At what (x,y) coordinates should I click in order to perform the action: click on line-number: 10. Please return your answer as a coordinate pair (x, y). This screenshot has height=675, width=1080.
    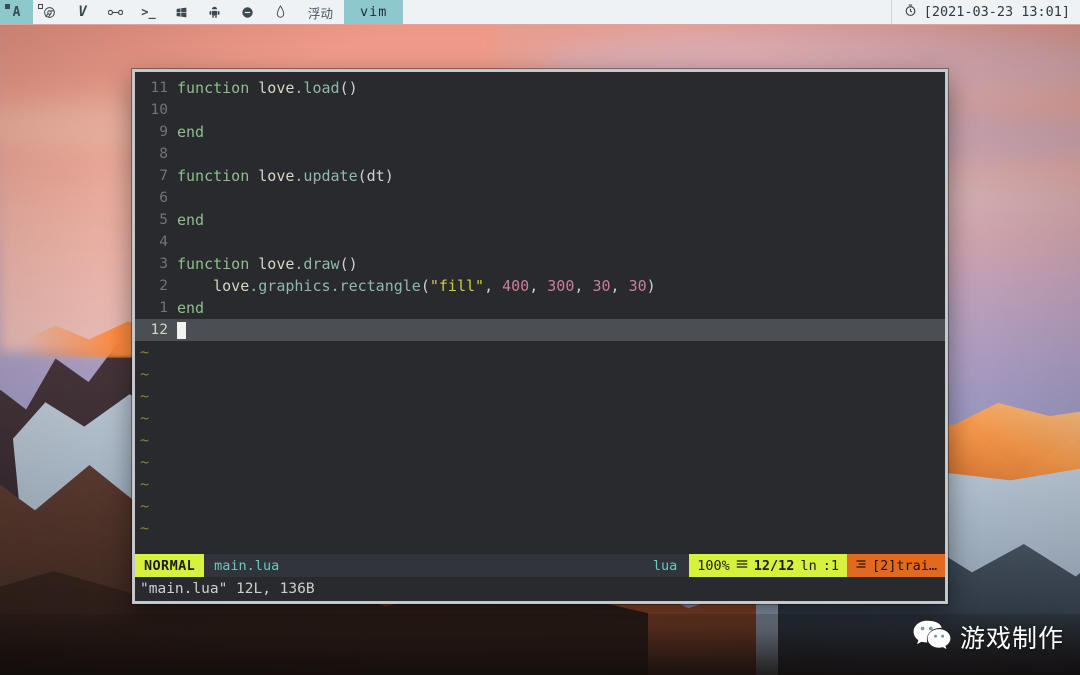
    Looking at the image, I should click on (159, 110).